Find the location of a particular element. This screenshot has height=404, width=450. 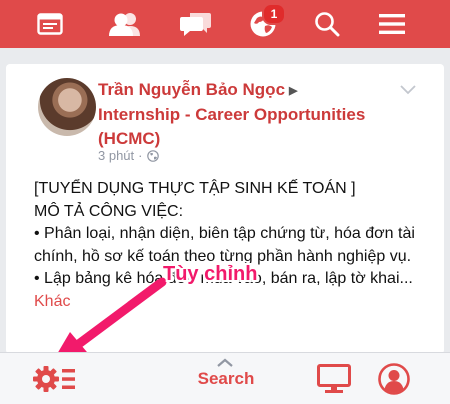

public-globe-icon is located at coordinates (152, 155).